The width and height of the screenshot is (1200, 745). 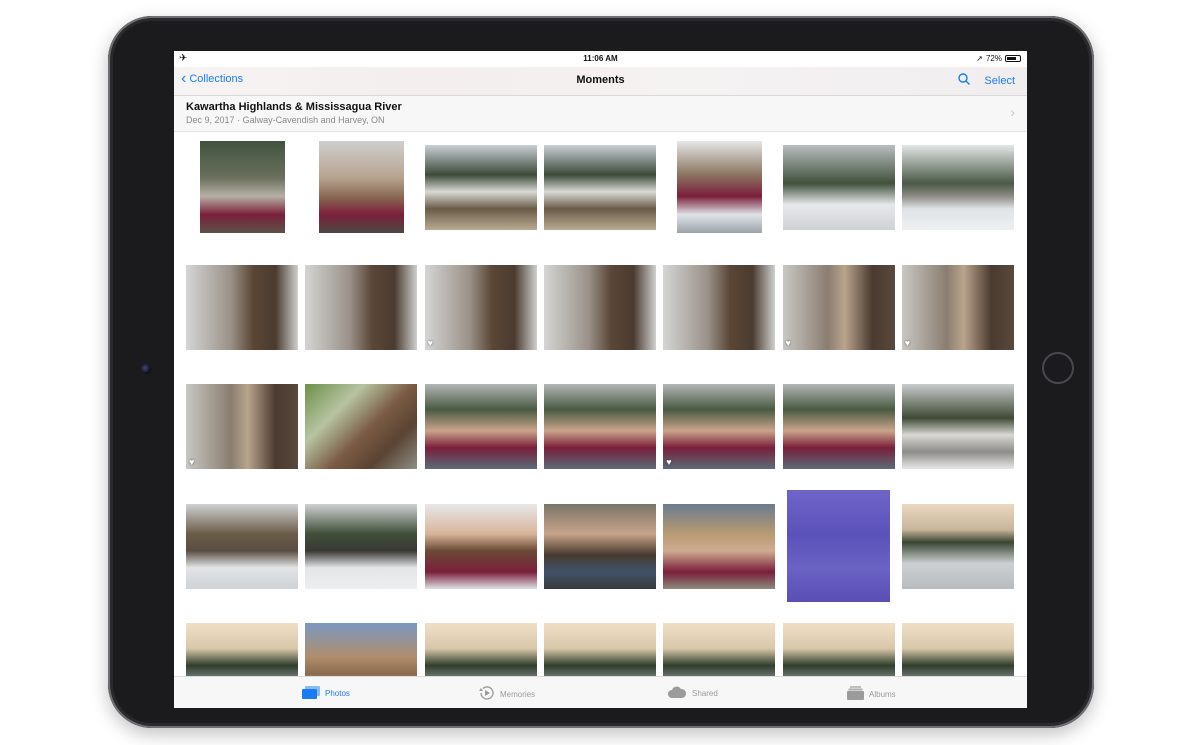 What do you see at coordinates (337, 693) in the screenshot?
I see `tab-label: Photos` at bounding box center [337, 693].